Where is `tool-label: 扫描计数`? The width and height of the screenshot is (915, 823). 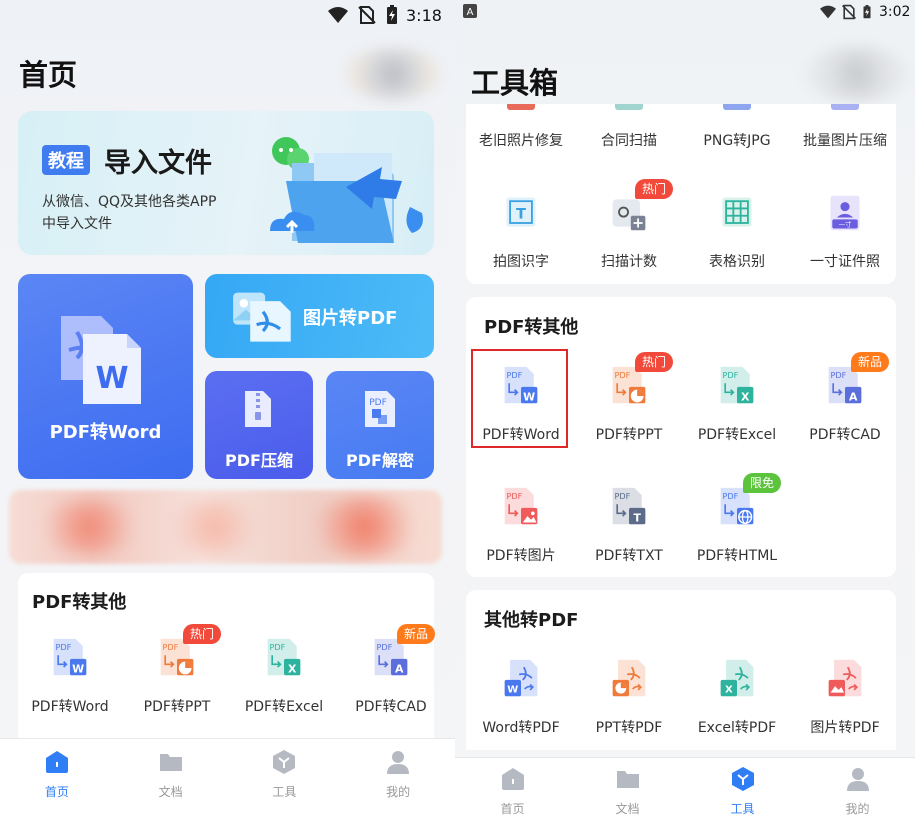 tool-label: 扫描计数 is located at coordinates (629, 262).